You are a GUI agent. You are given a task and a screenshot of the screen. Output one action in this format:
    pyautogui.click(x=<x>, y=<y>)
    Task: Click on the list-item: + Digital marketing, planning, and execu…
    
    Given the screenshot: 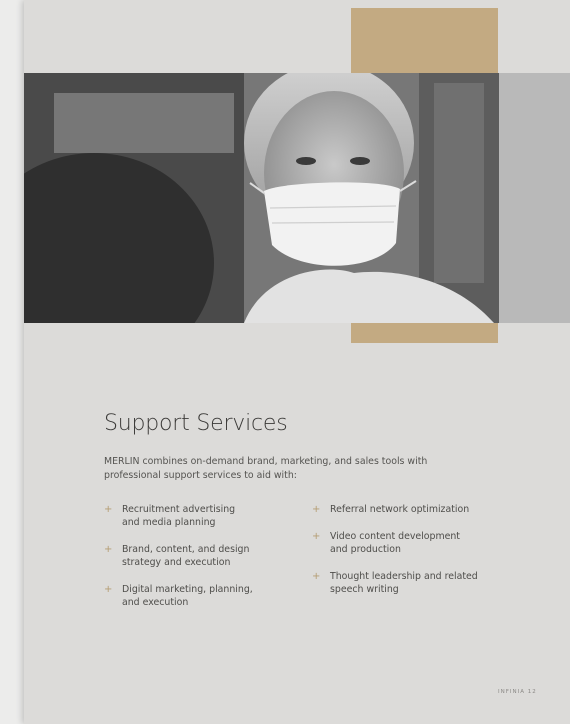 What is the action you would take?
    pyautogui.click(x=199, y=596)
    